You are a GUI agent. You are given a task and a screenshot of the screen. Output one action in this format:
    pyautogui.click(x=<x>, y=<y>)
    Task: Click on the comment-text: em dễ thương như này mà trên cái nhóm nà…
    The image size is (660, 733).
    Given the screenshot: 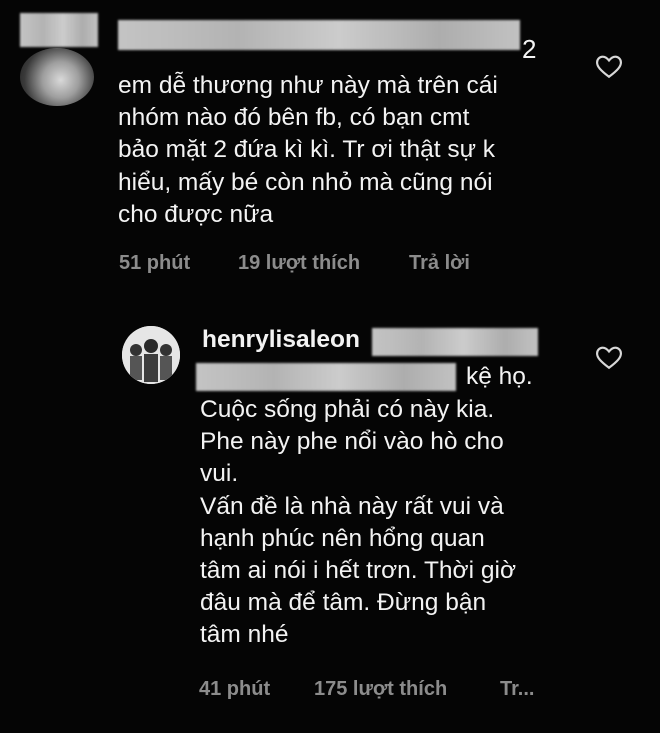 What is the action you would take?
    pyautogui.click(x=308, y=150)
    